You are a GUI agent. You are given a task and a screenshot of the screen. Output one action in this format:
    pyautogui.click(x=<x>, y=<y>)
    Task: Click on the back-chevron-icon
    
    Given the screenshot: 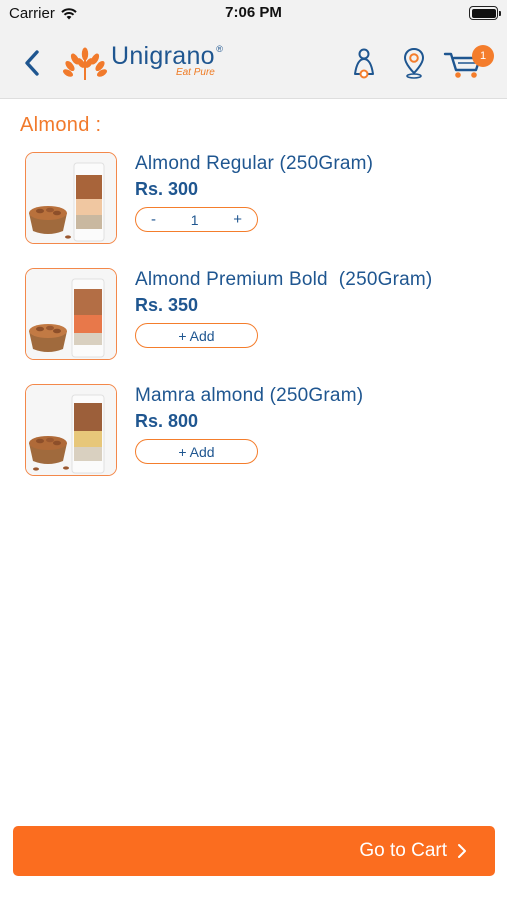 What is the action you would take?
    pyautogui.click(x=32, y=63)
    